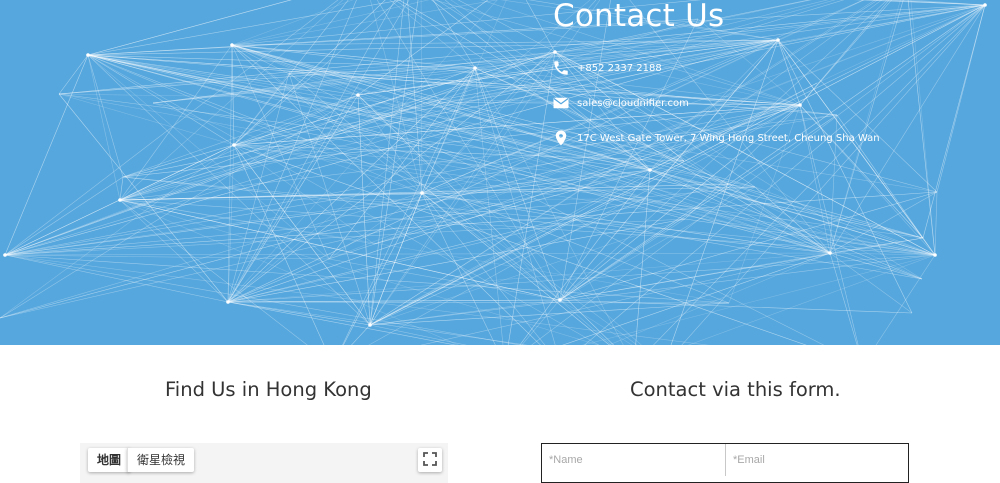 Image resolution: width=1000 pixels, height=483 pixels. What do you see at coordinates (264, 463) in the screenshot?
I see `google-map: 地圖 衛星檢視` at bounding box center [264, 463].